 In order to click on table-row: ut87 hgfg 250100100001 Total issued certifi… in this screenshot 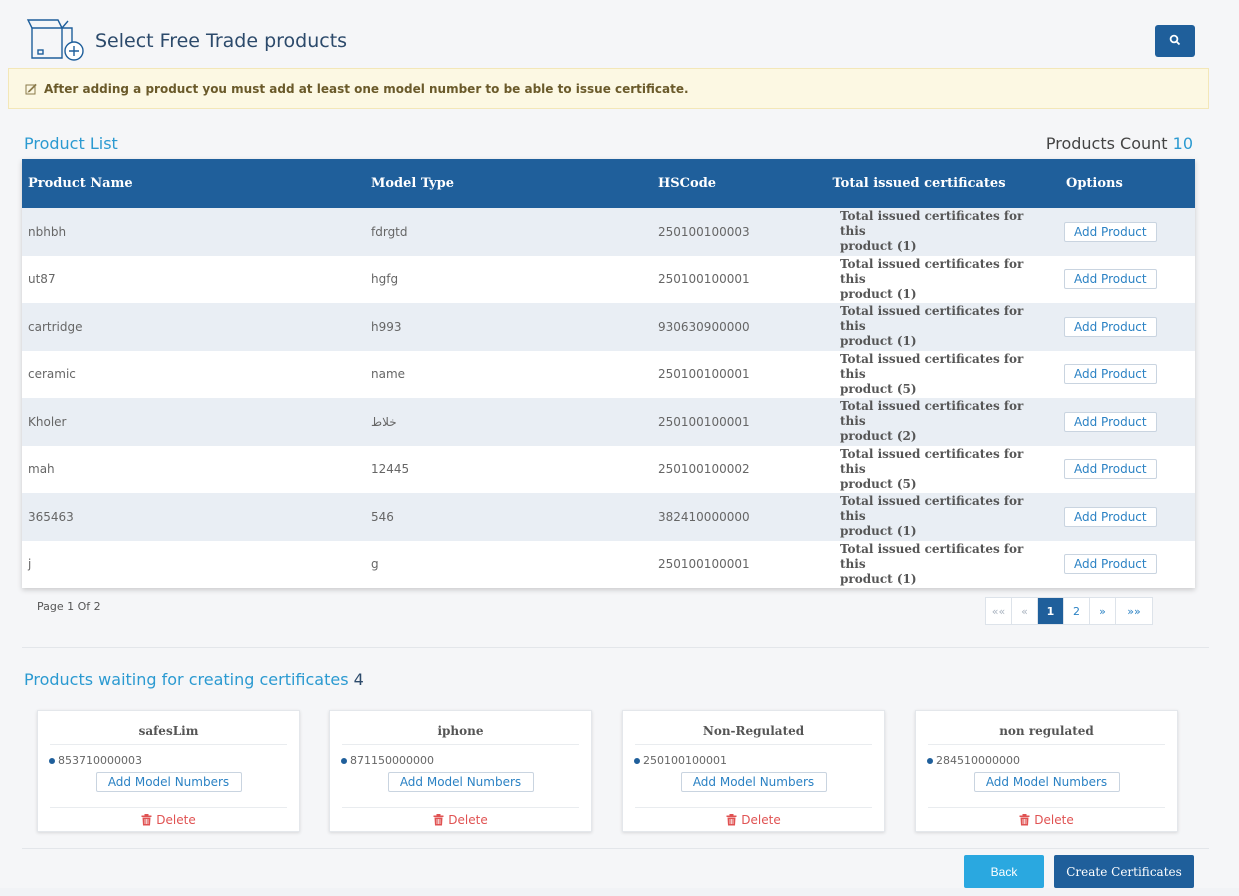, I will do `click(608, 279)`.